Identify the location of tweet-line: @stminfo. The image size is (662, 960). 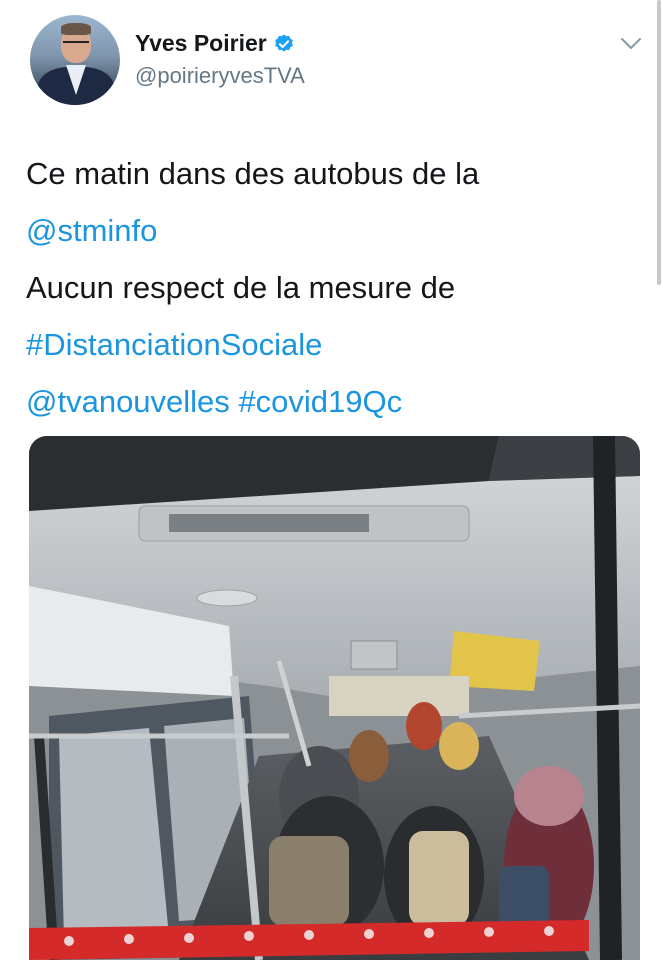
(336, 230).